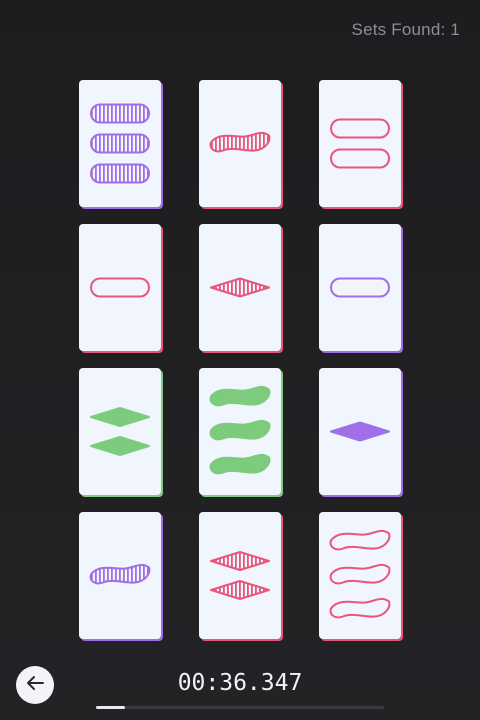 This screenshot has width=480, height=720. What do you see at coordinates (110, 707) in the screenshot?
I see `progress-fill` at bounding box center [110, 707].